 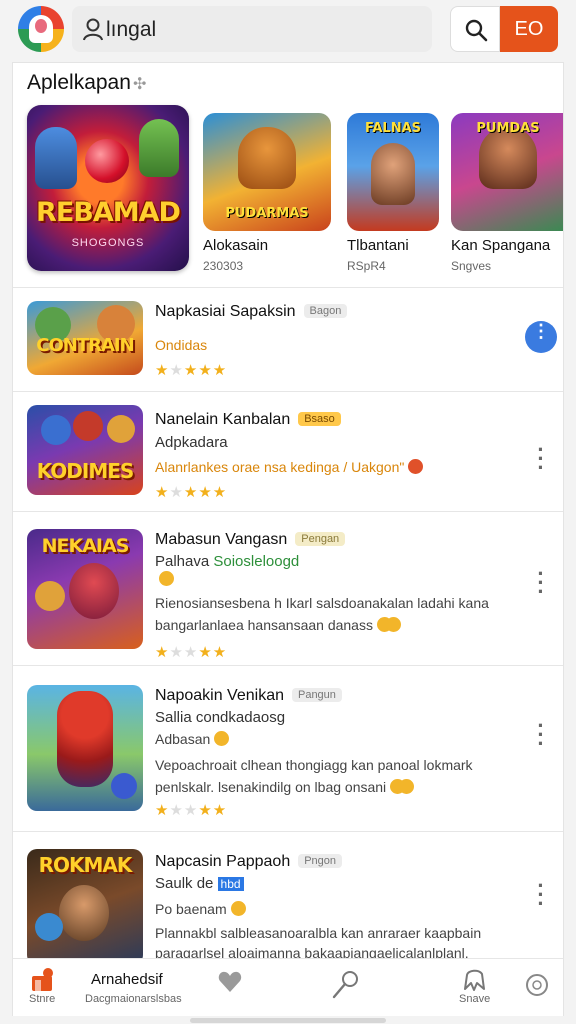 I want to click on title-text: Nanelain Kanbalan, so click(x=223, y=419).